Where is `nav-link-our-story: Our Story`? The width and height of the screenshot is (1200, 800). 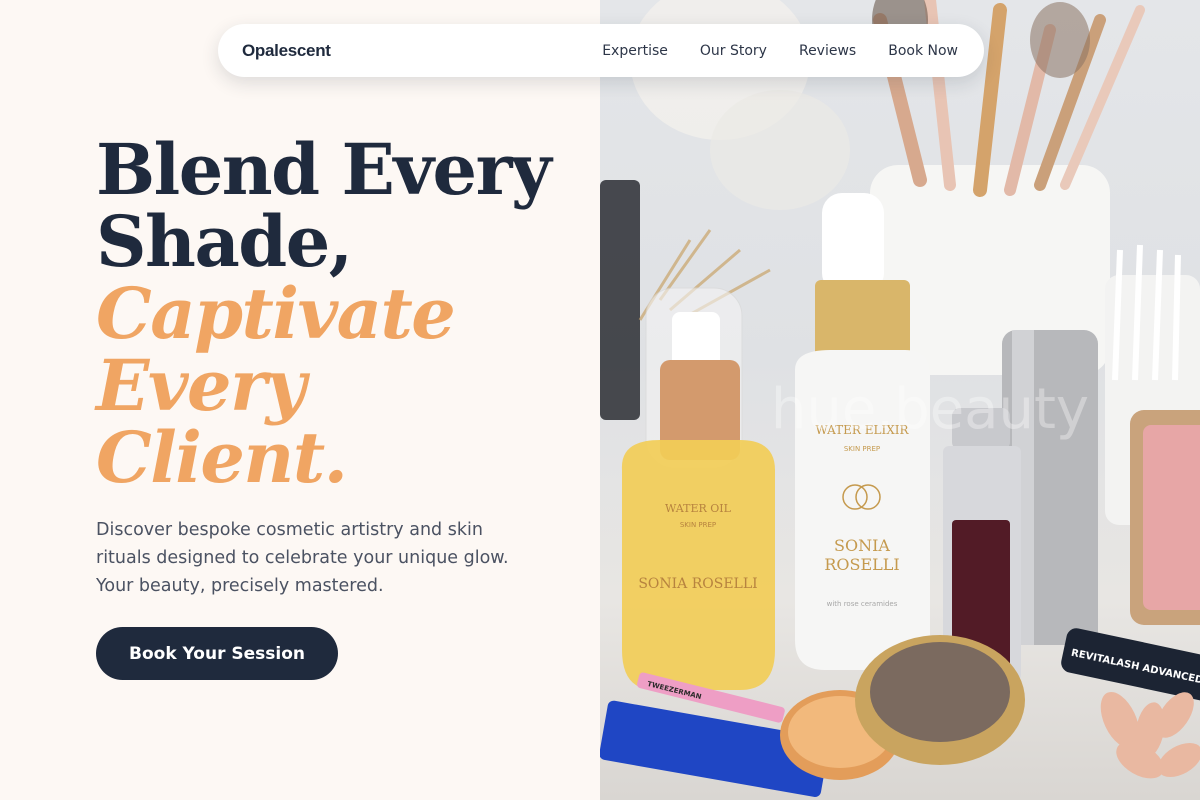
nav-link-our-story: Our Story is located at coordinates (733, 51).